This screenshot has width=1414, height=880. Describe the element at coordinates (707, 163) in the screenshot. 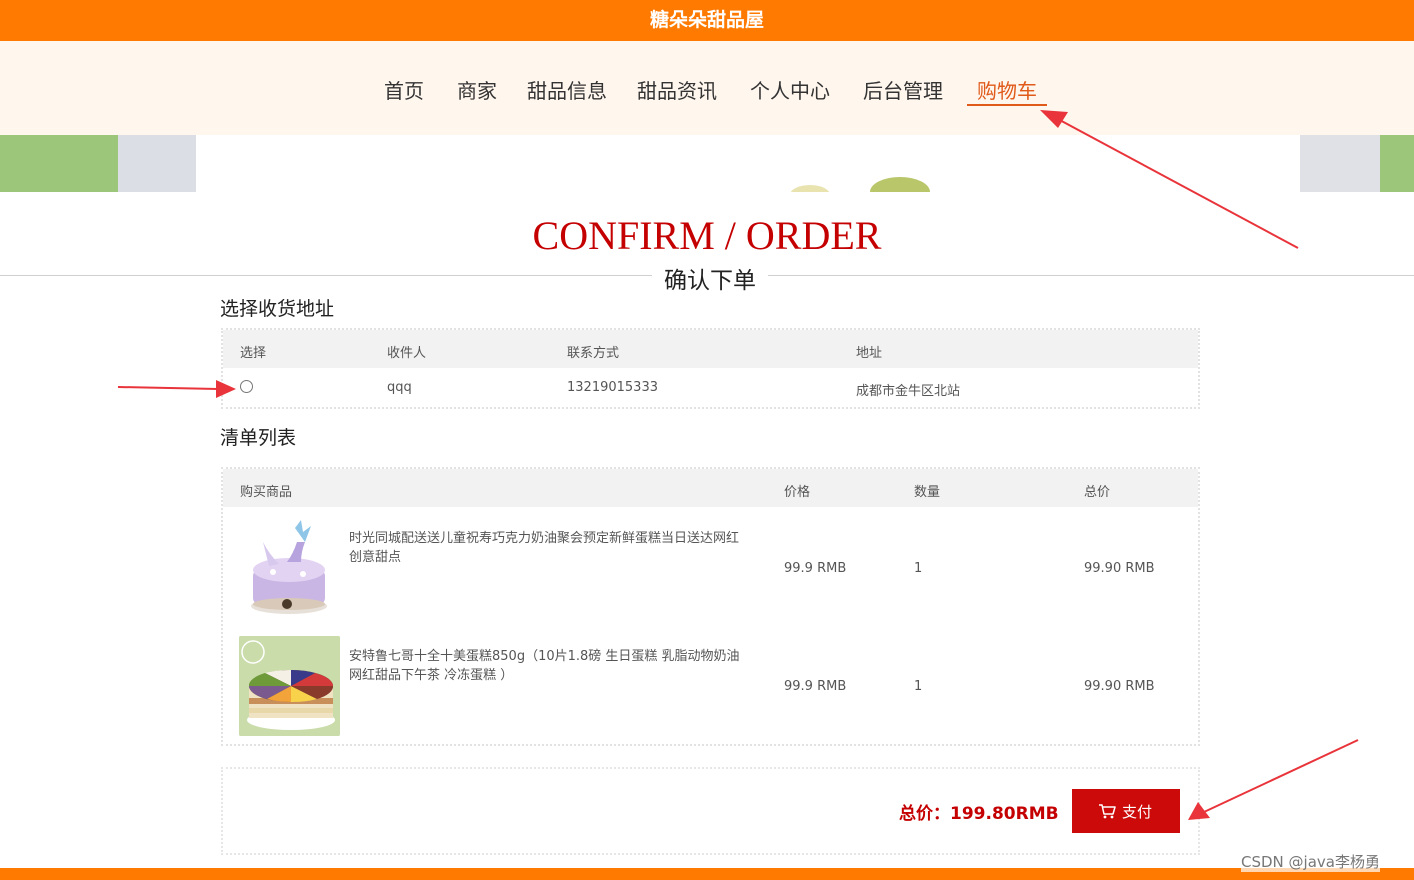

I see `banner-image` at that location.